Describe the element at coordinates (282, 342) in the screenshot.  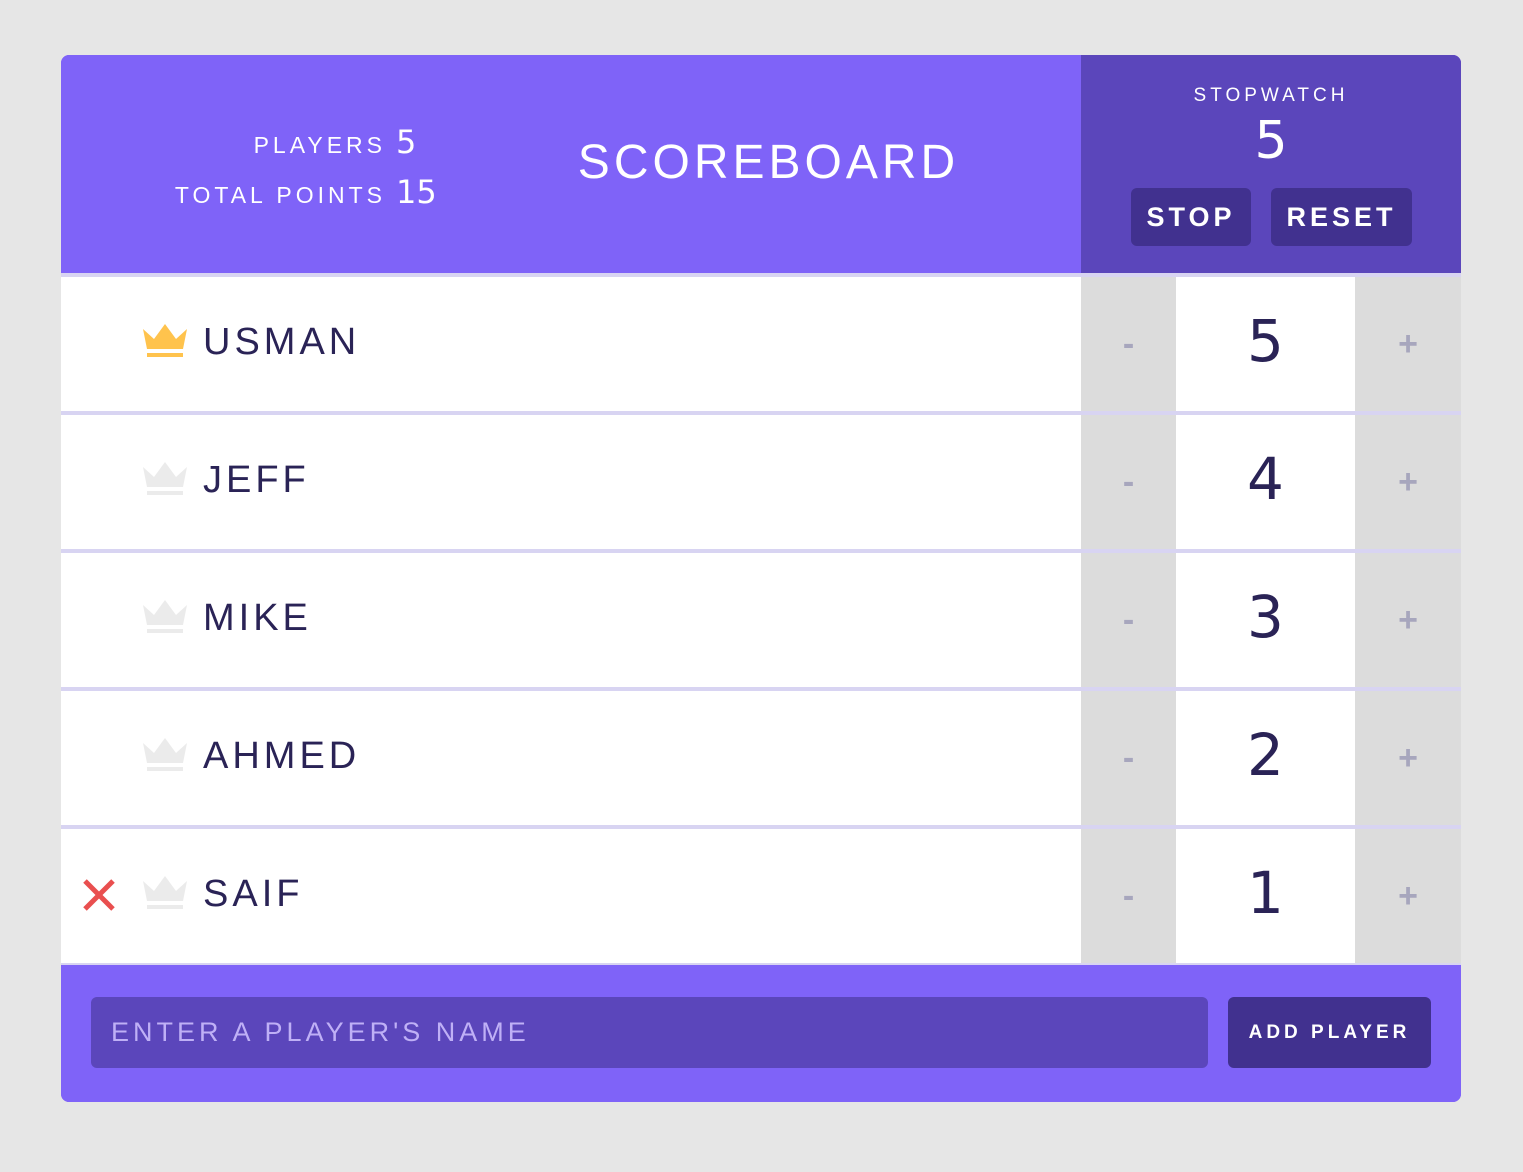
I see `player-name: USMAN` at that location.